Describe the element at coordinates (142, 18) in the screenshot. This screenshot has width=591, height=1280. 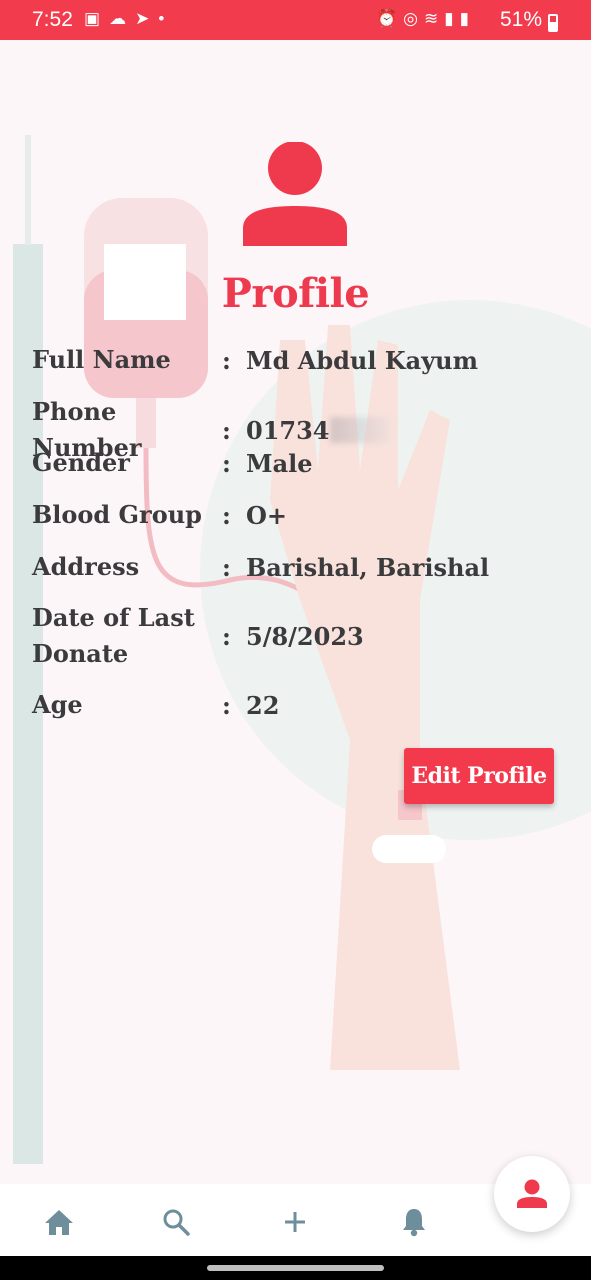
I see `send-icon: ➤` at that location.